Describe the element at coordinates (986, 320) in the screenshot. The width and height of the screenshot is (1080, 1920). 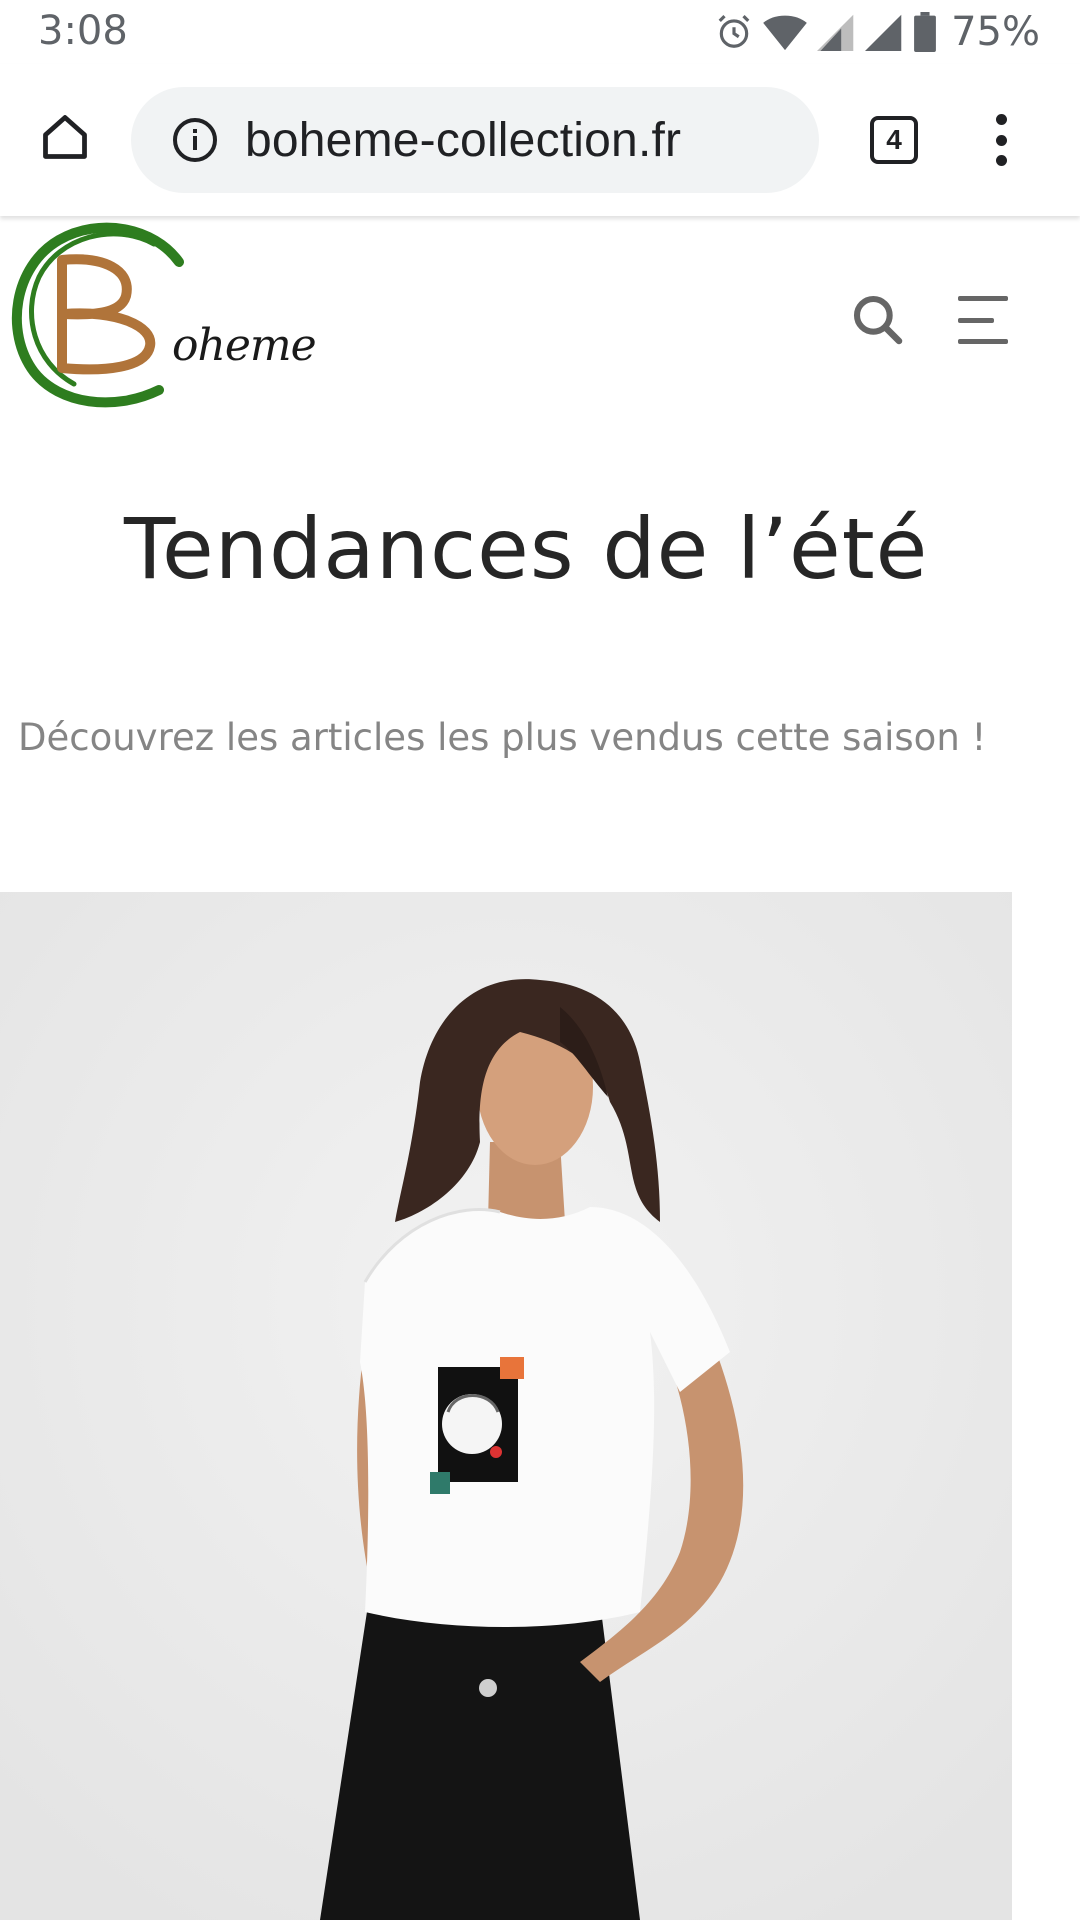
I see `menu-icon` at that location.